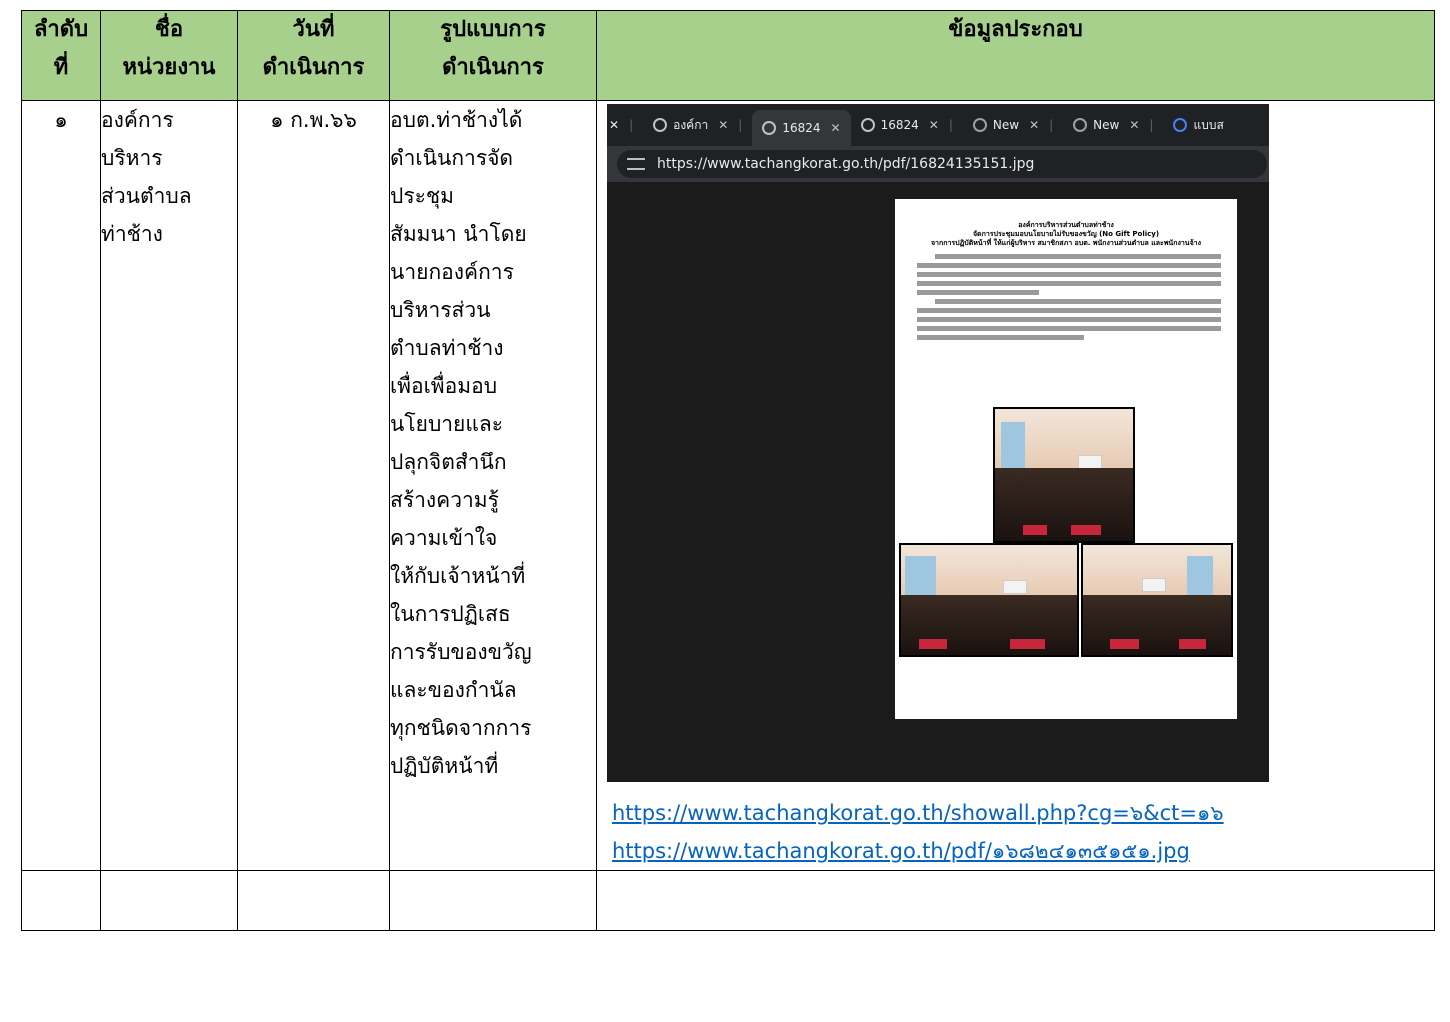 This screenshot has width=1450, height=1022. Describe the element at coordinates (1069, 297) in the screenshot. I see `document-body-text` at that location.